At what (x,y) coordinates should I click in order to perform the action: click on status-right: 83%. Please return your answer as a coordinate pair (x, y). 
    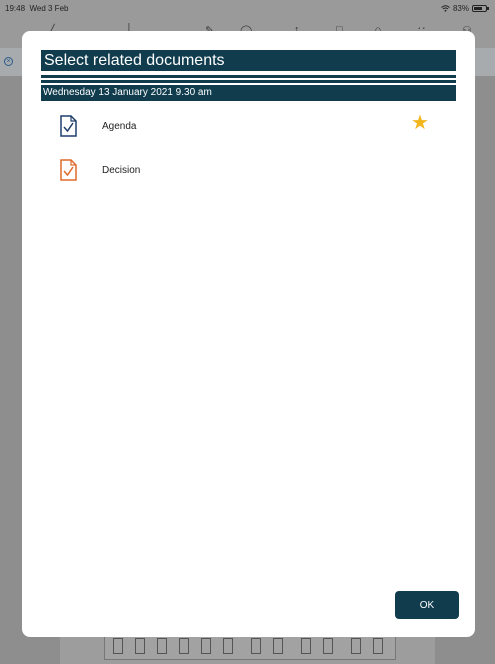
    Looking at the image, I should click on (465, 8).